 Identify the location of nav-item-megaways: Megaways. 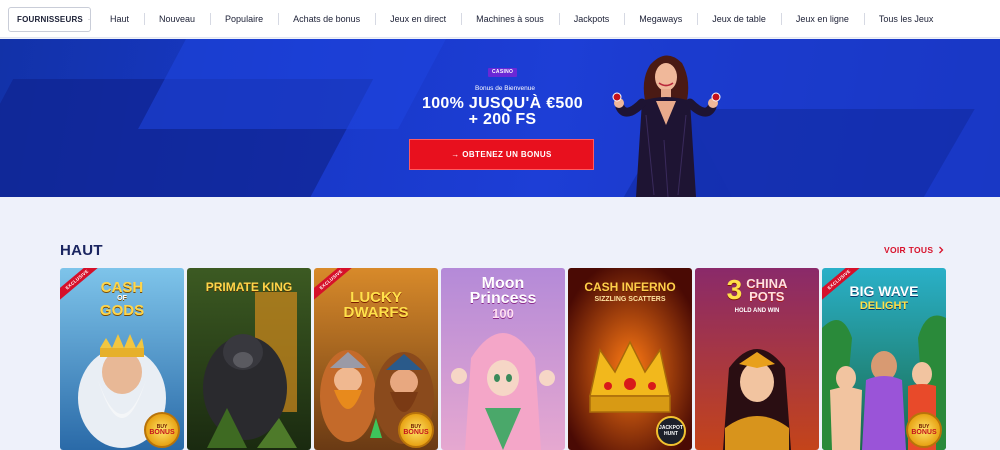
(660, 19).